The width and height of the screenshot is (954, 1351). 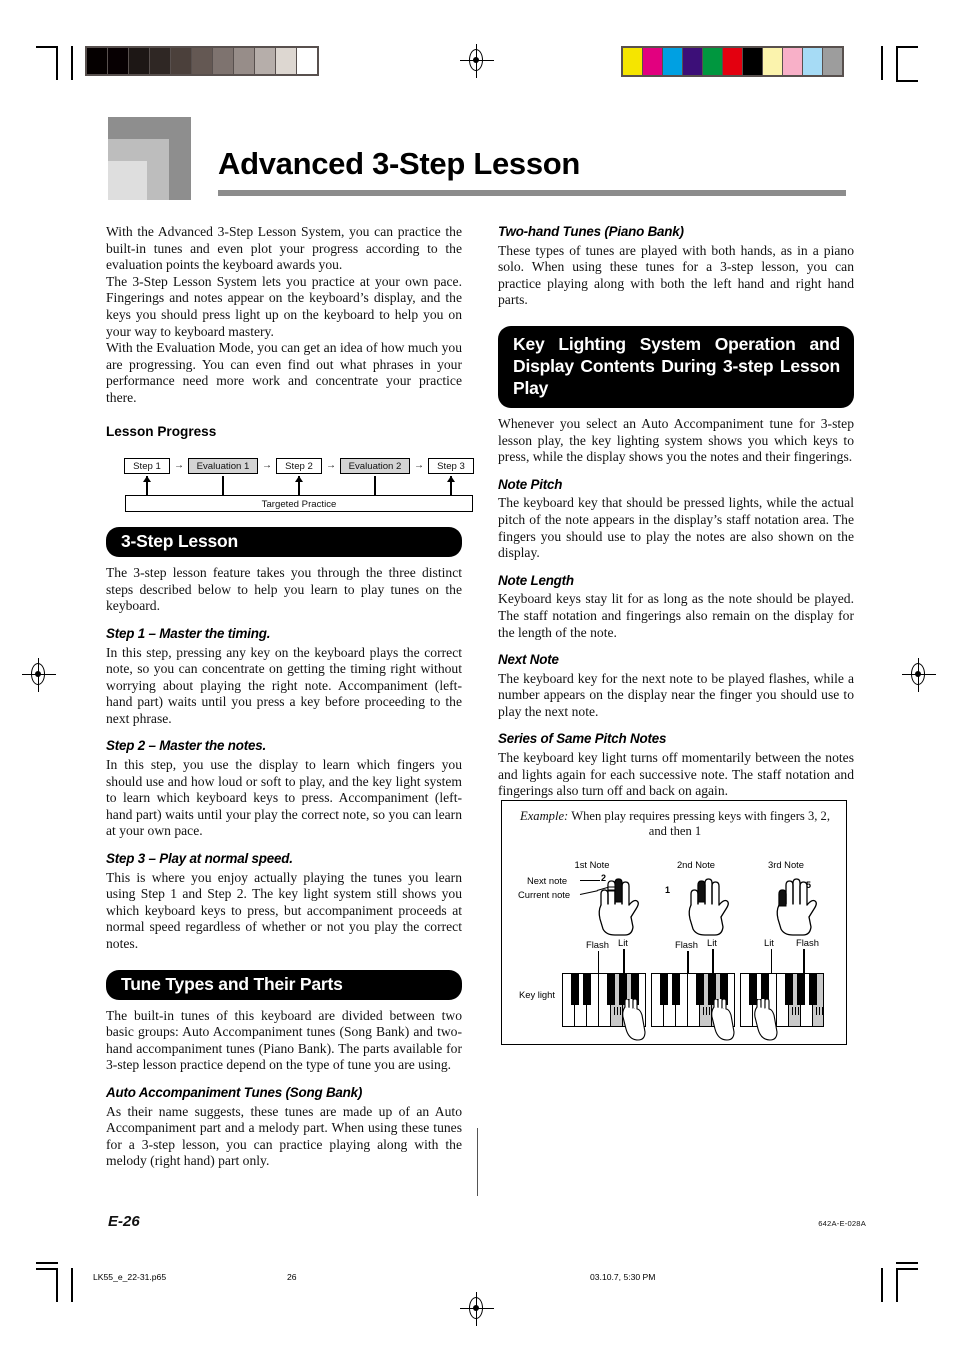 I want to click on twohand-title: Two-hand Tunes (Piano Bank), so click(x=591, y=231).